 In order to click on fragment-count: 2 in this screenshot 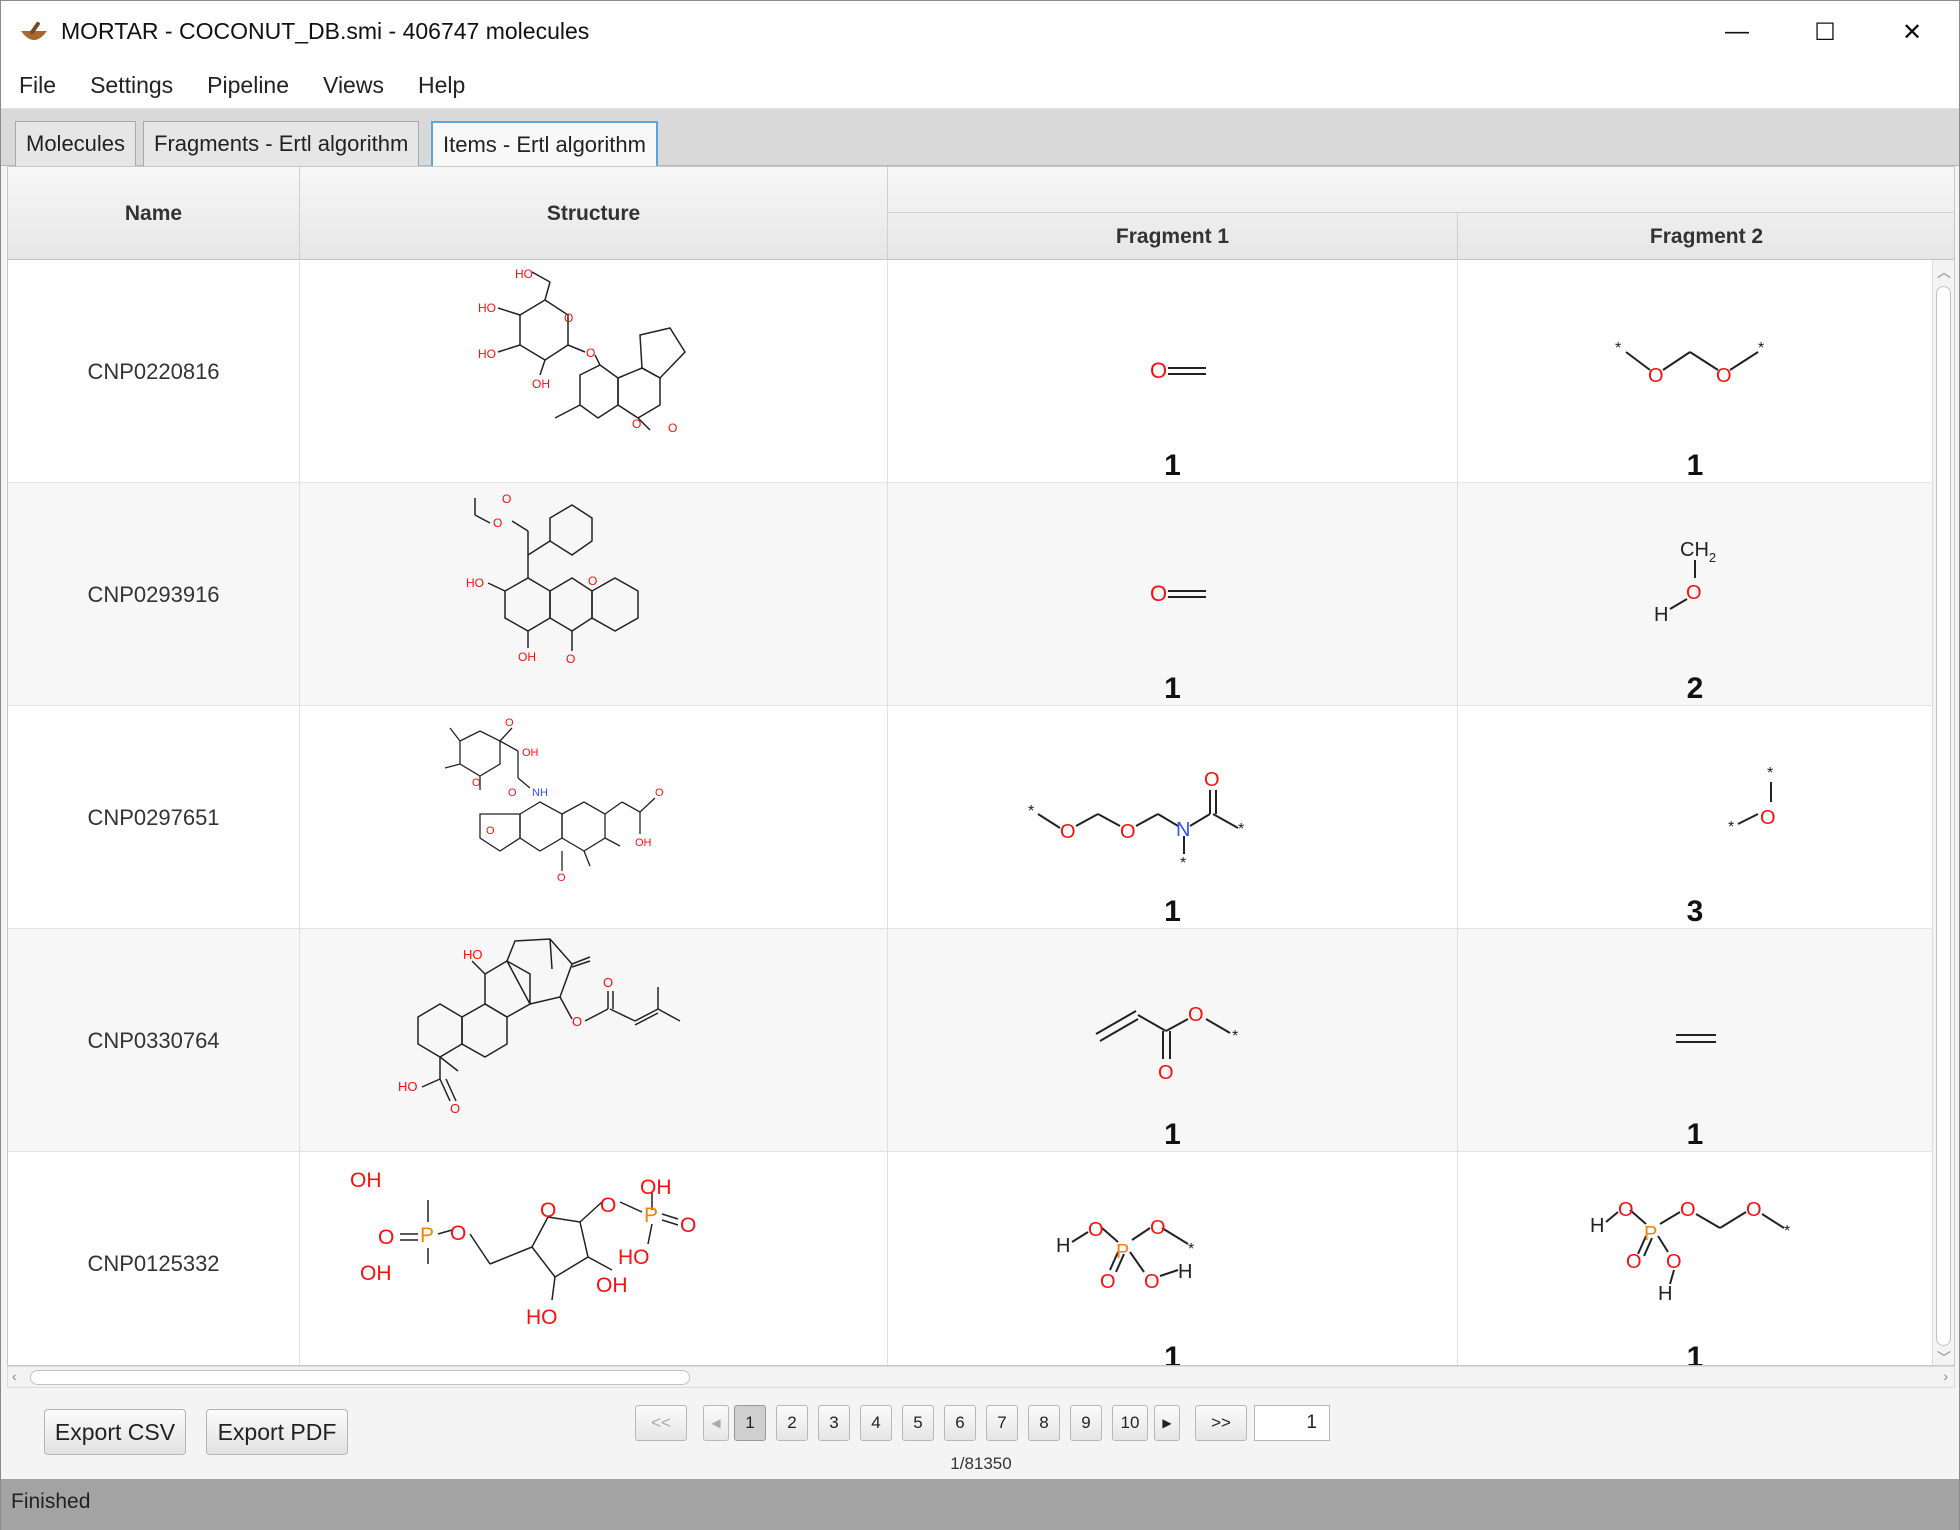, I will do `click(1695, 688)`.